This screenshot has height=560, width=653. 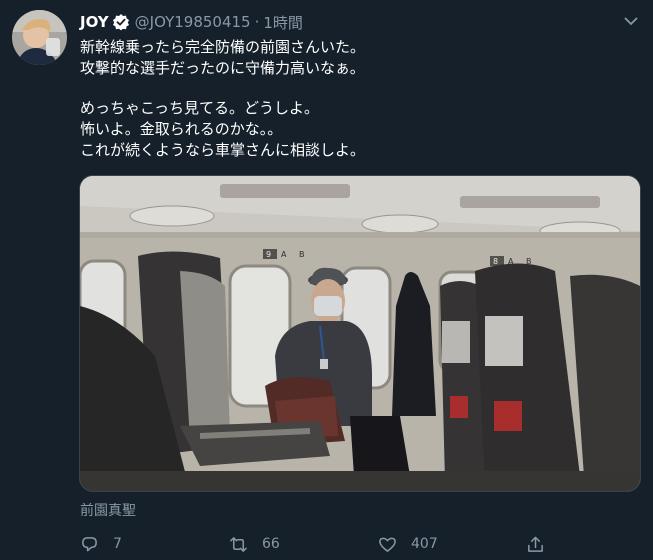 I want to click on tweet-header: JOY @JOY19850415 · 1時間, so click(x=191, y=22).